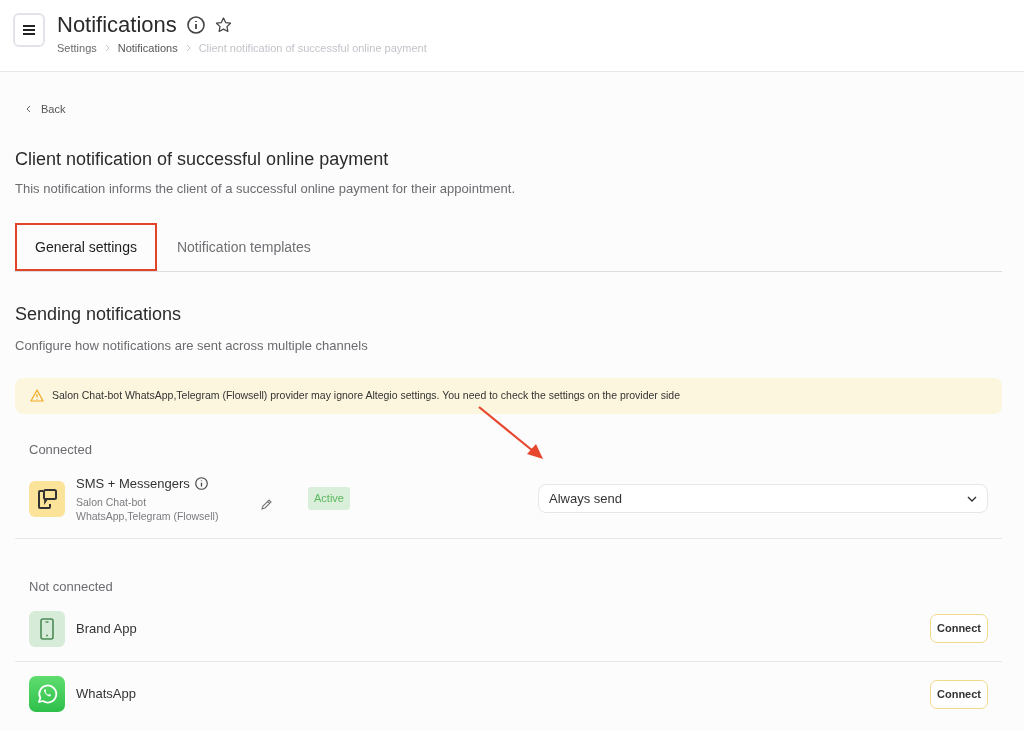 This screenshot has width=1024, height=731. I want to click on chat-phone-icon, so click(47, 498).